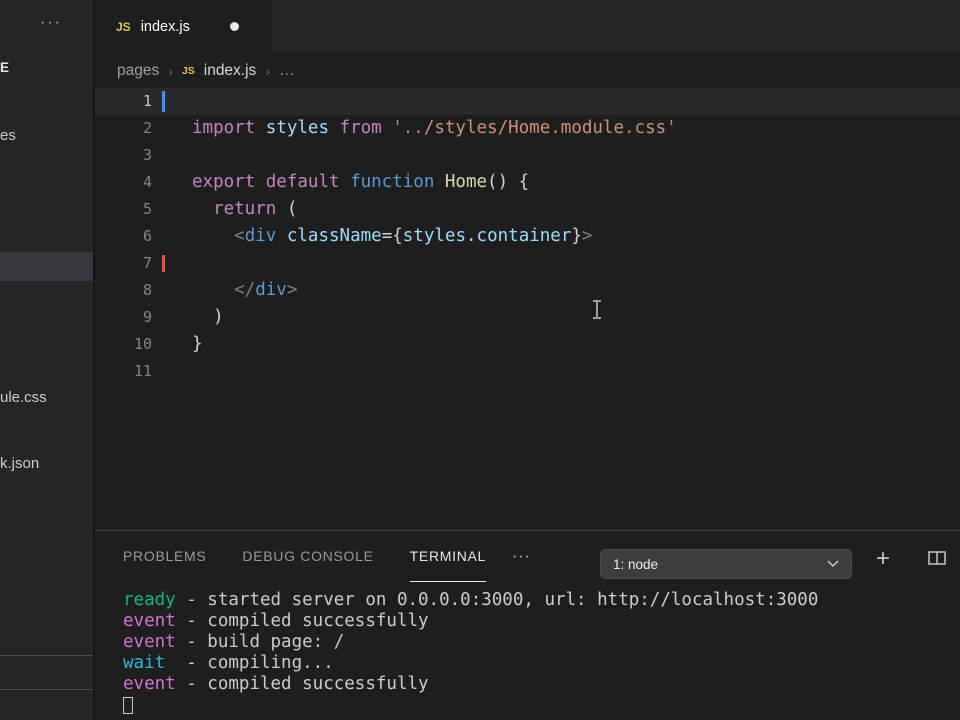 The image size is (960, 720). Describe the element at coordinates (527, 101) in the screenshot. I see `code-line-1: 1` at that location.